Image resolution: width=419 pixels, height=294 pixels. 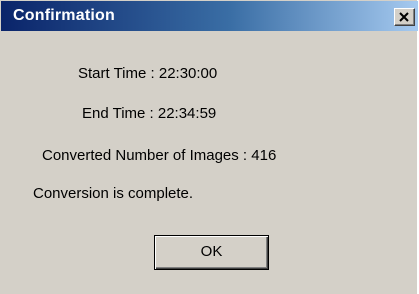 I want to click on start-time-text: Start Time : 22:30:00, so click(x=148, y=73).